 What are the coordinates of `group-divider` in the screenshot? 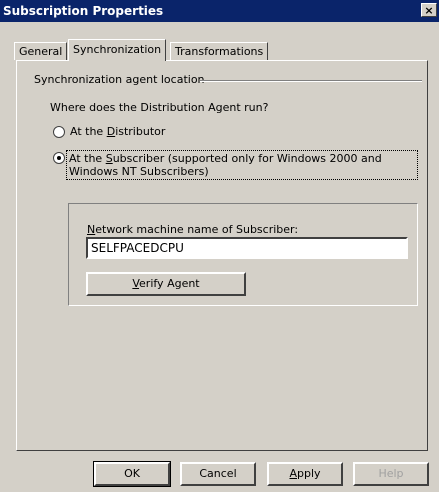 It's located at (311, 81).